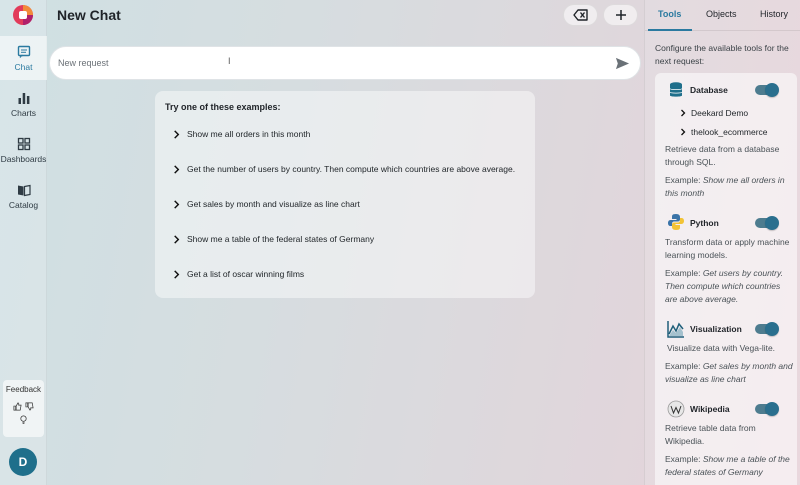 This screenshot has height=485, width=800. What do you see at coordinates (676, 89) in the screenshot?
I see `database-icon` at bounding box center [676, 89].